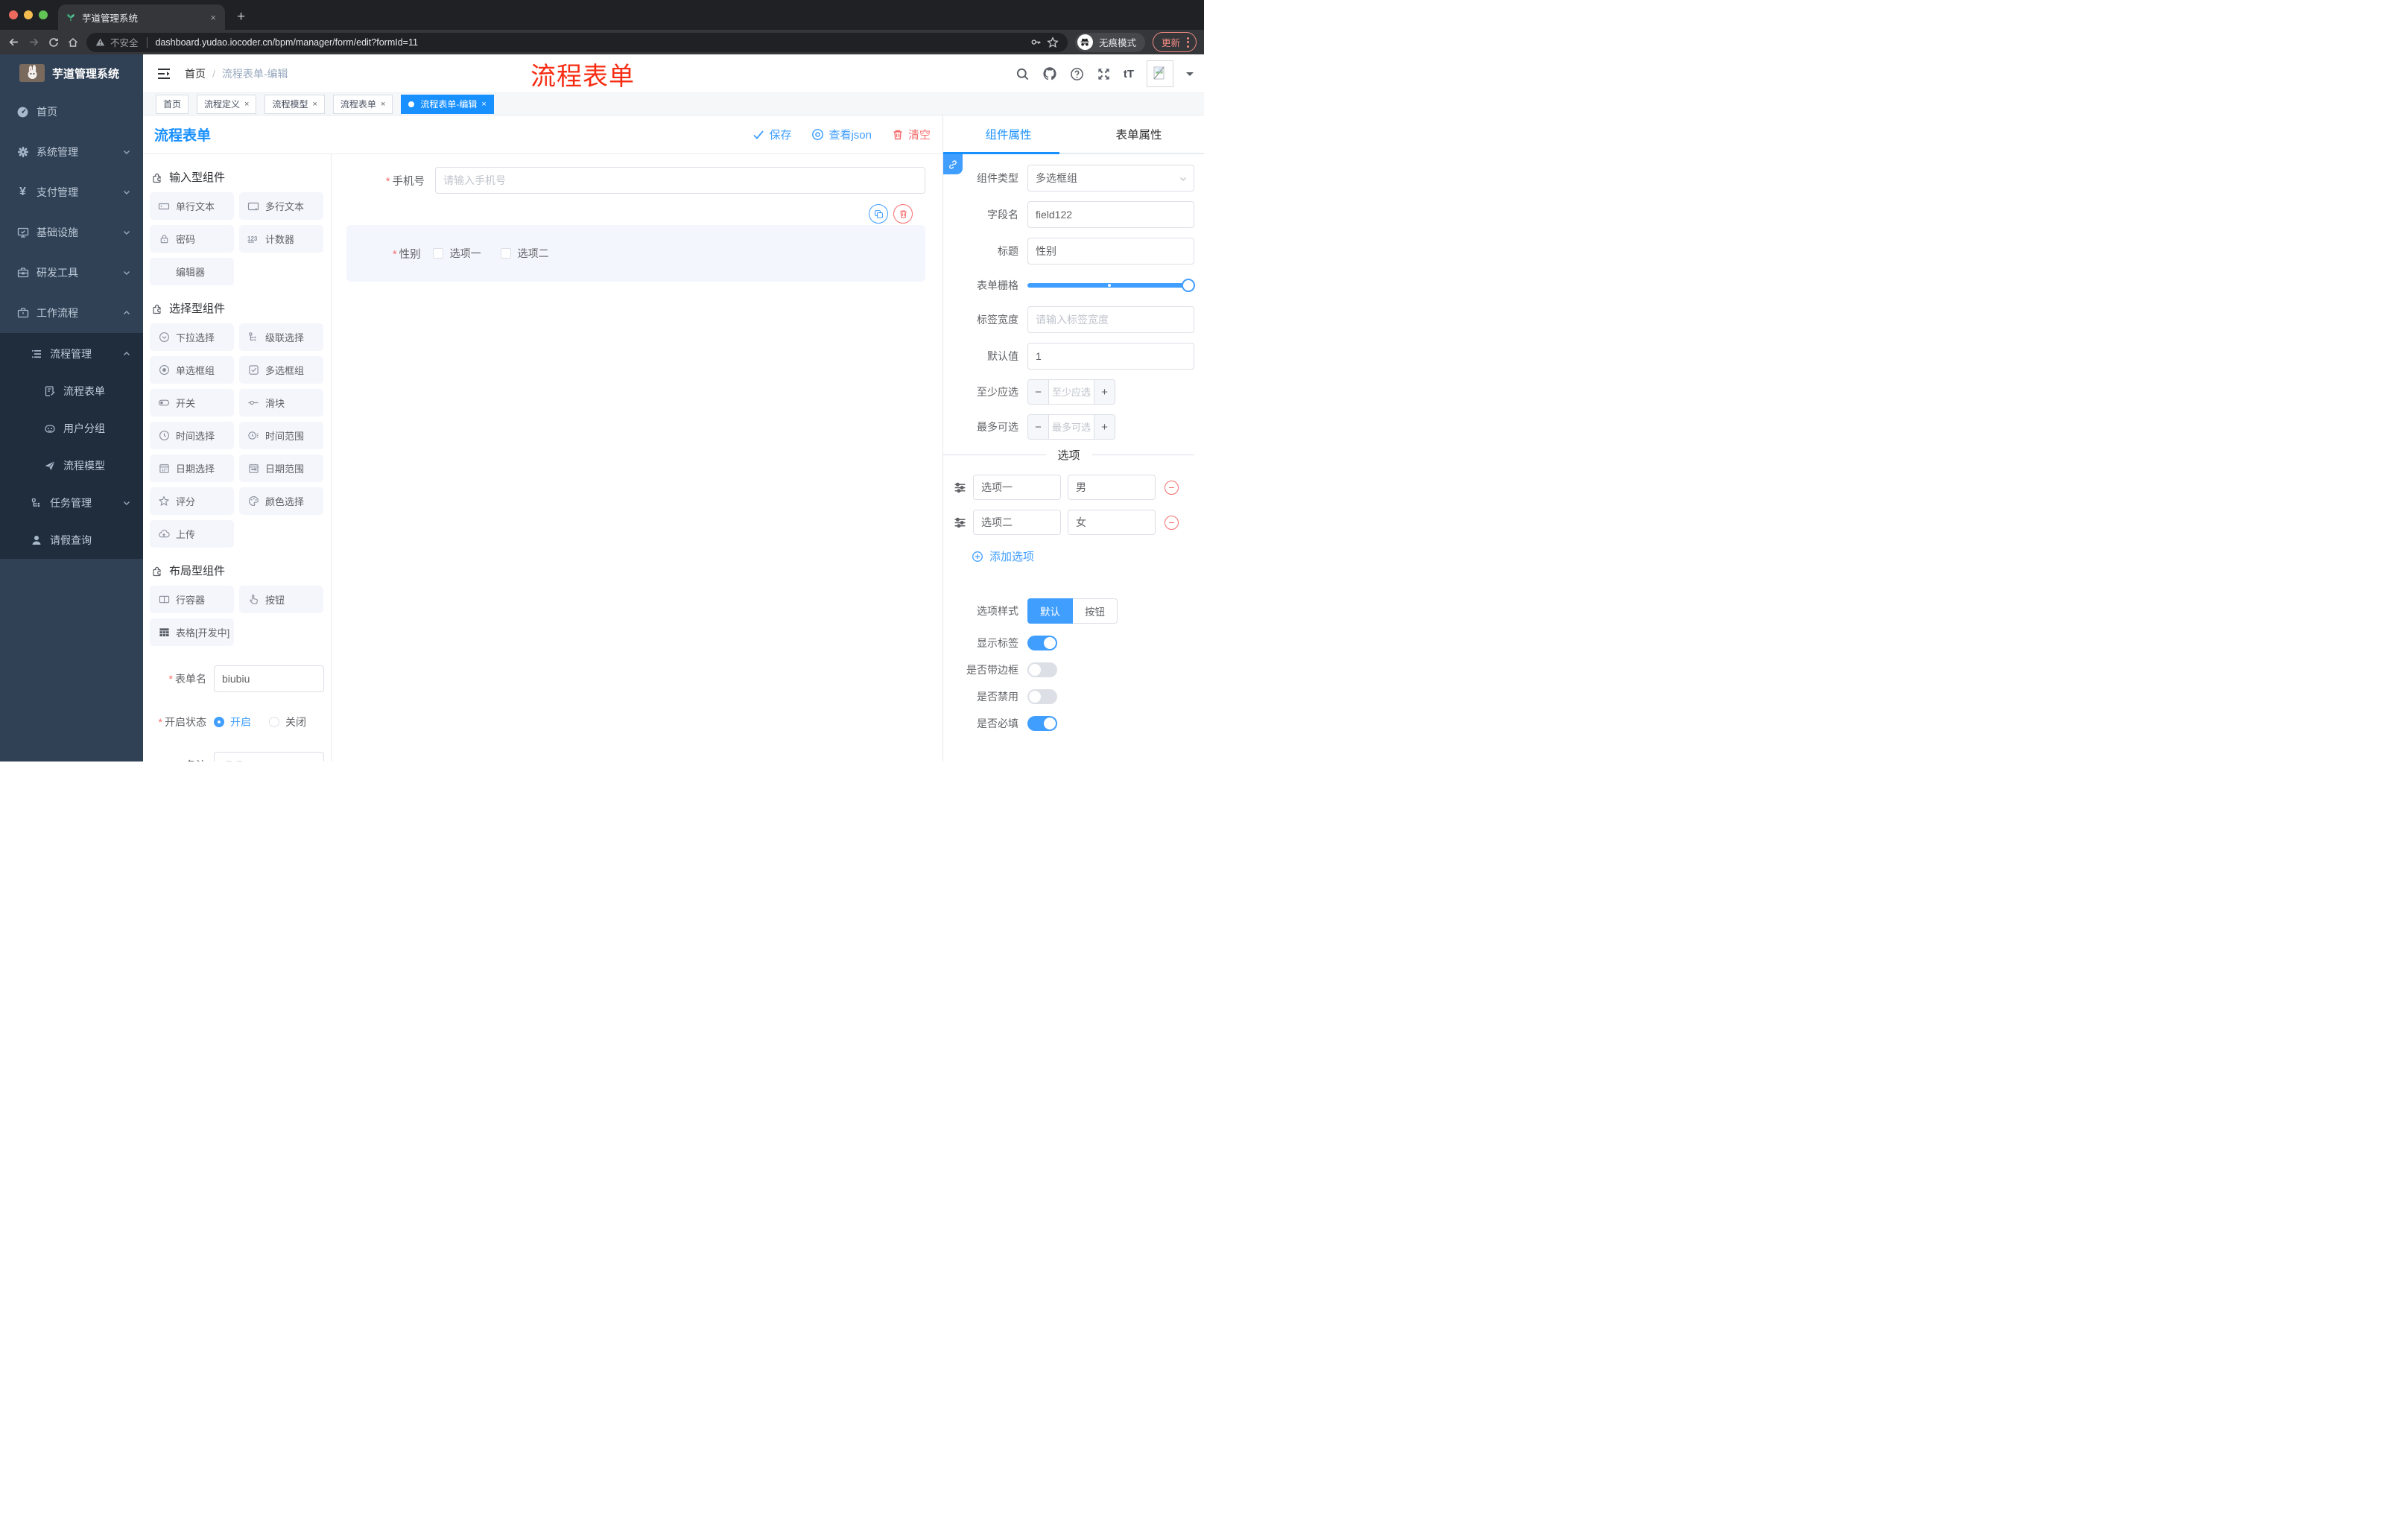 The image size is (2408, 1523). Describe the element at coordinates (54, 43) in the screenshot. I see `reload-icon` at that location.